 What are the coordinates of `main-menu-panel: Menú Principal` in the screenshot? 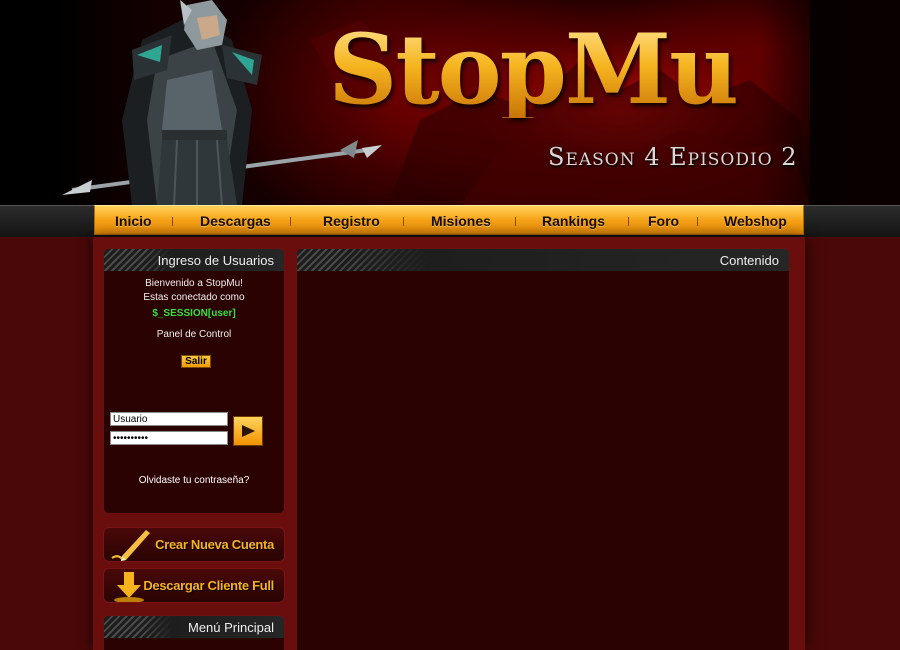 It's located at (194, 632).